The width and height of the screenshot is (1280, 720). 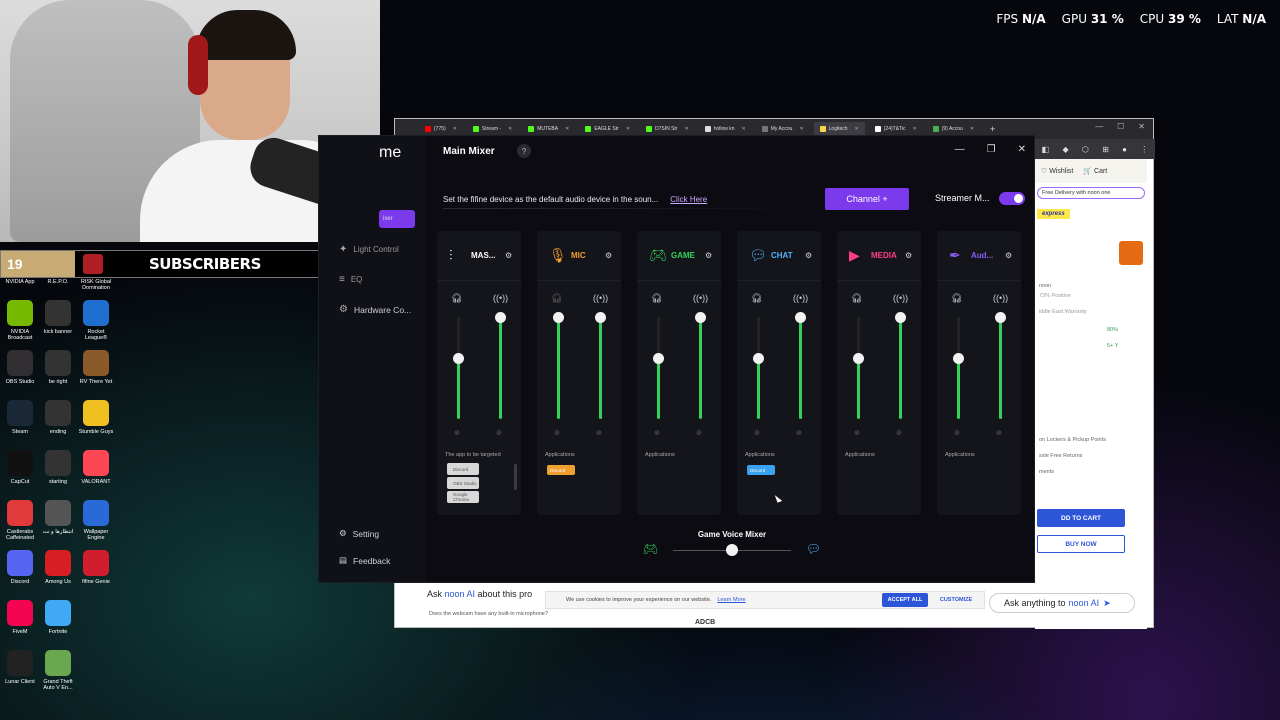 What do you see at coordinates (956, 600) in the screenshot?
I see `customize-button: CUSTOMIZE` at bounding box center [956, 600].